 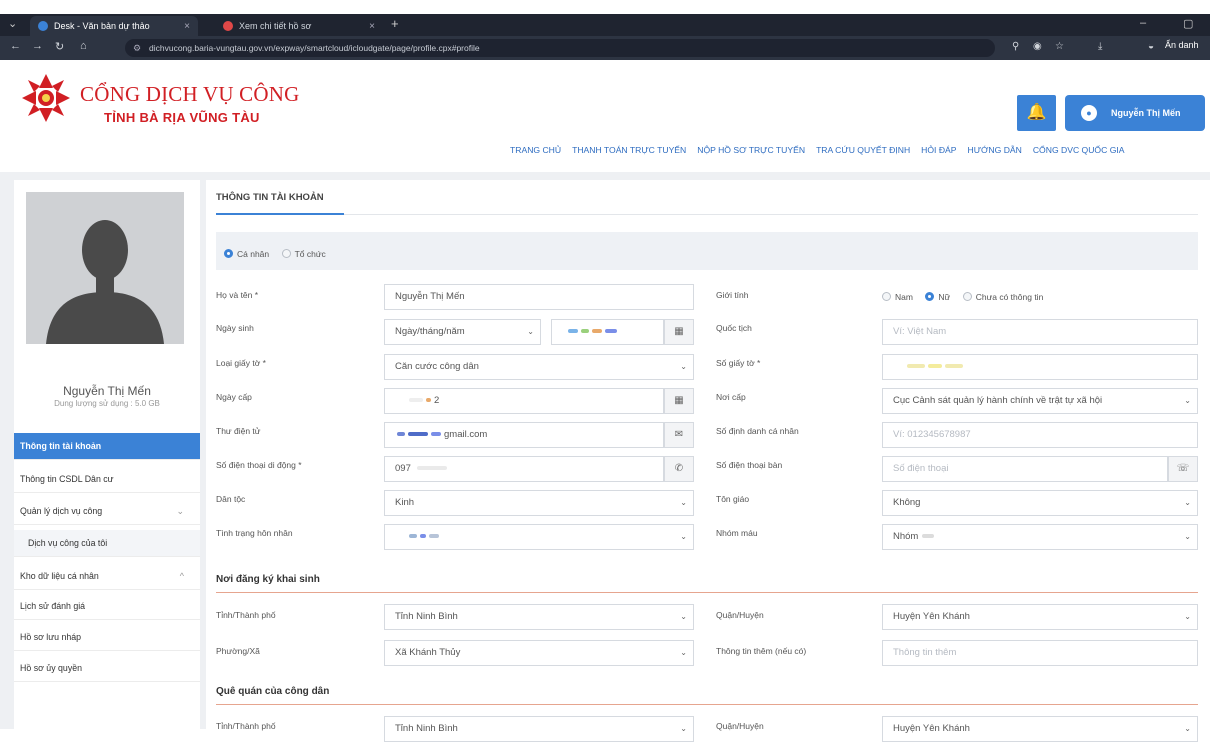 I want to click on label-gender: Giới tính, so click(x=732, y=295).